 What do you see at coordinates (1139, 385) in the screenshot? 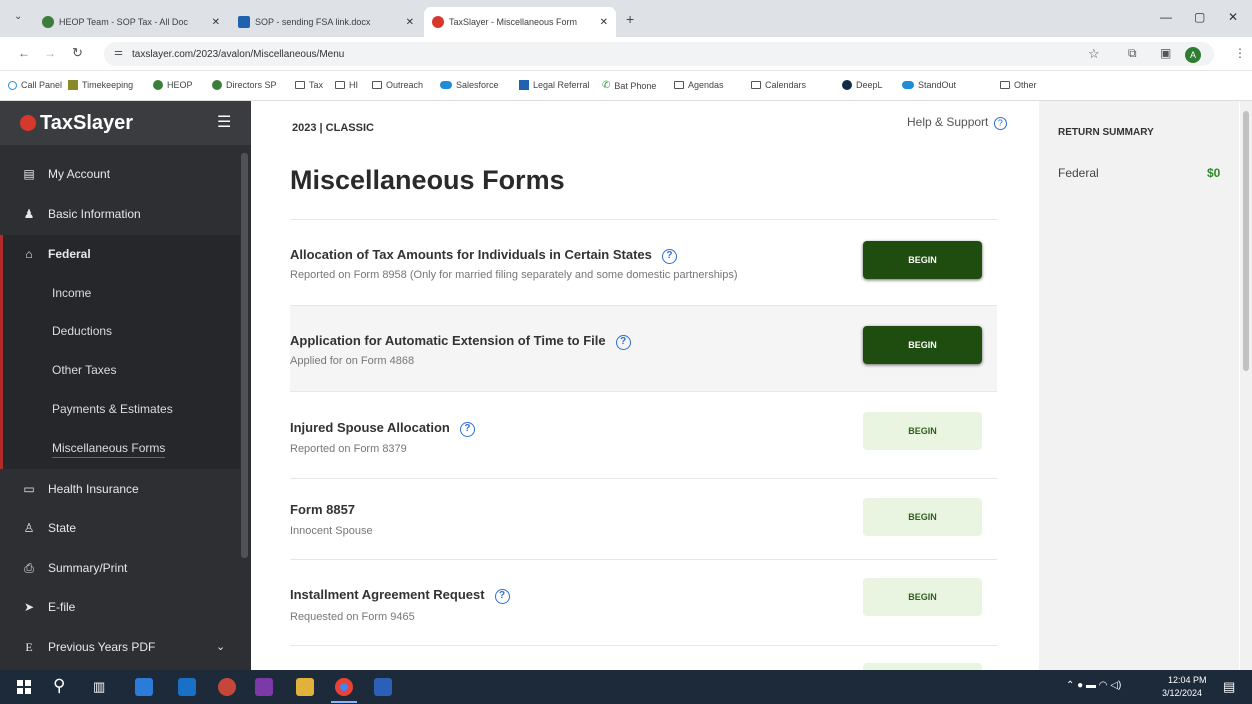
I see `return-summary-panel: RETURN SUMMARY Federal $0` at bounding box center [1139, 385].